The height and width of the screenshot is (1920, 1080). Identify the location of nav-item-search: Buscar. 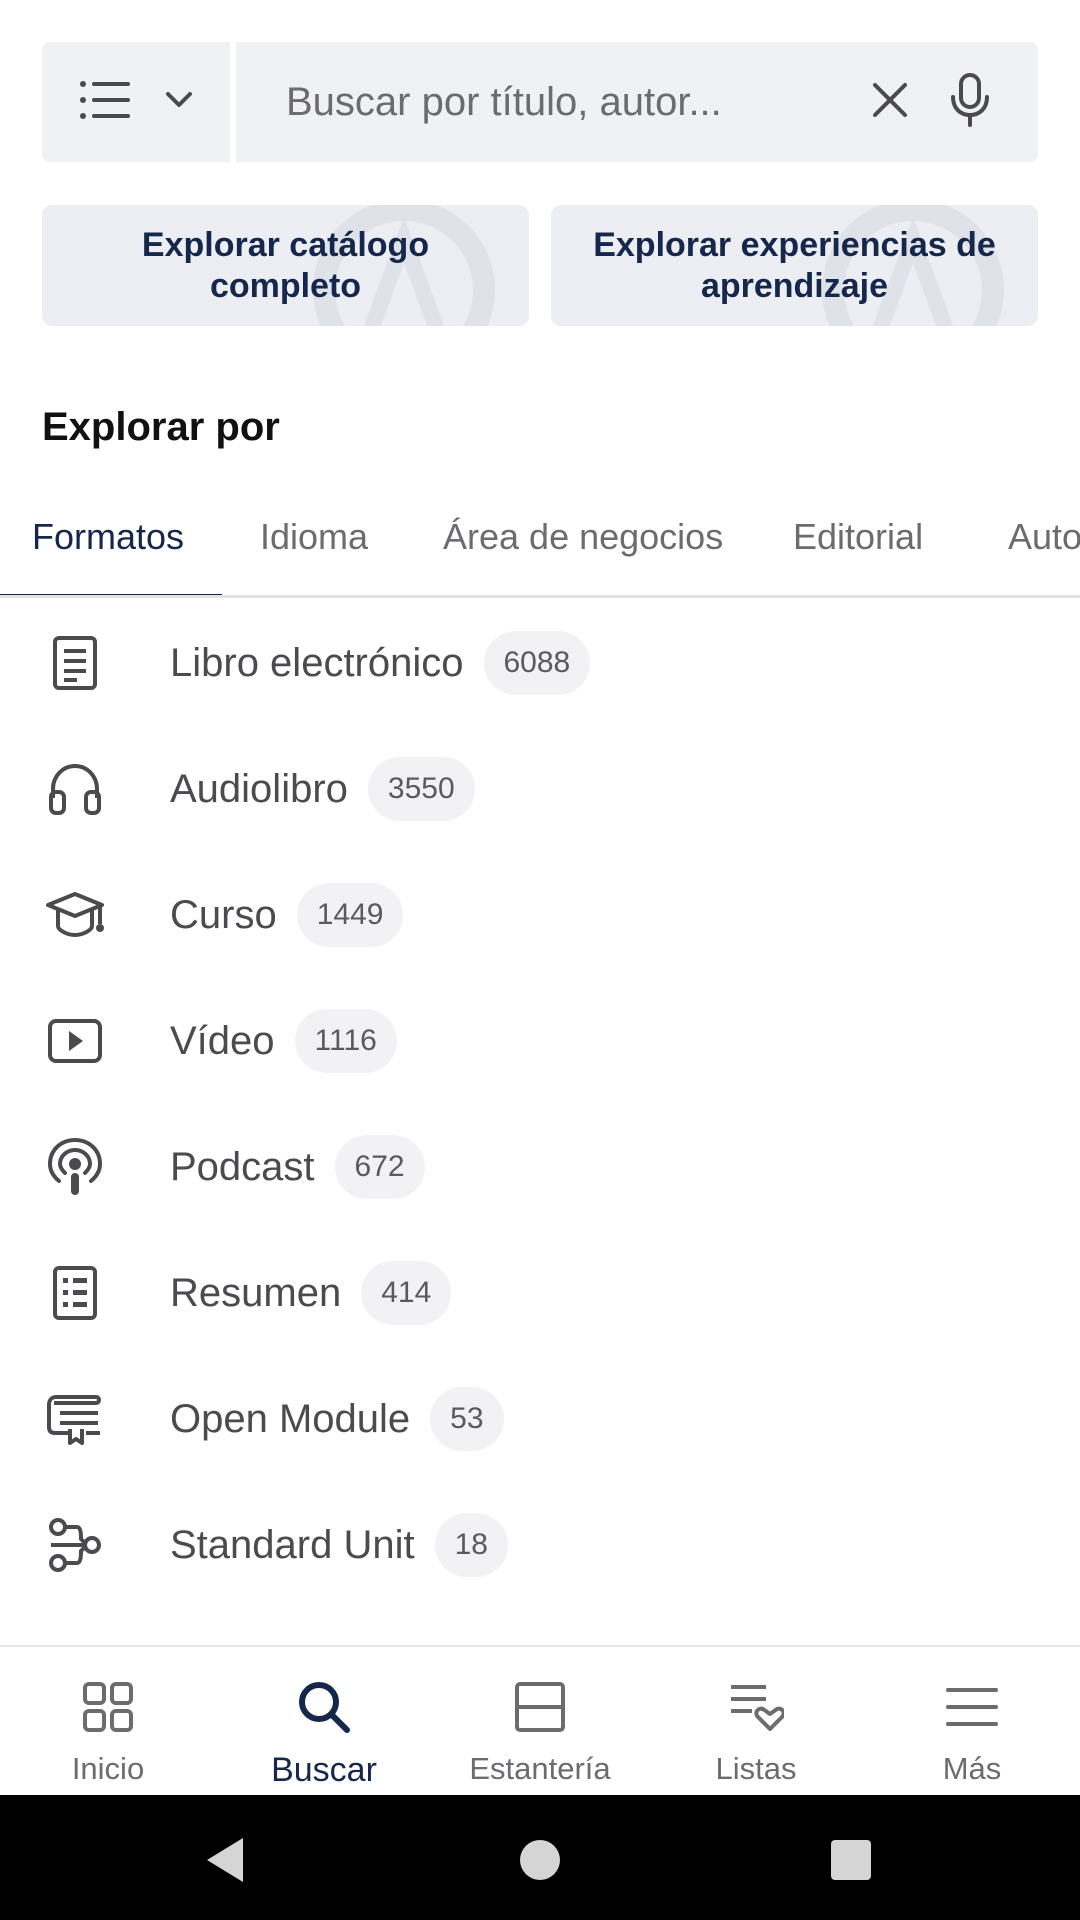
(324, 1721).